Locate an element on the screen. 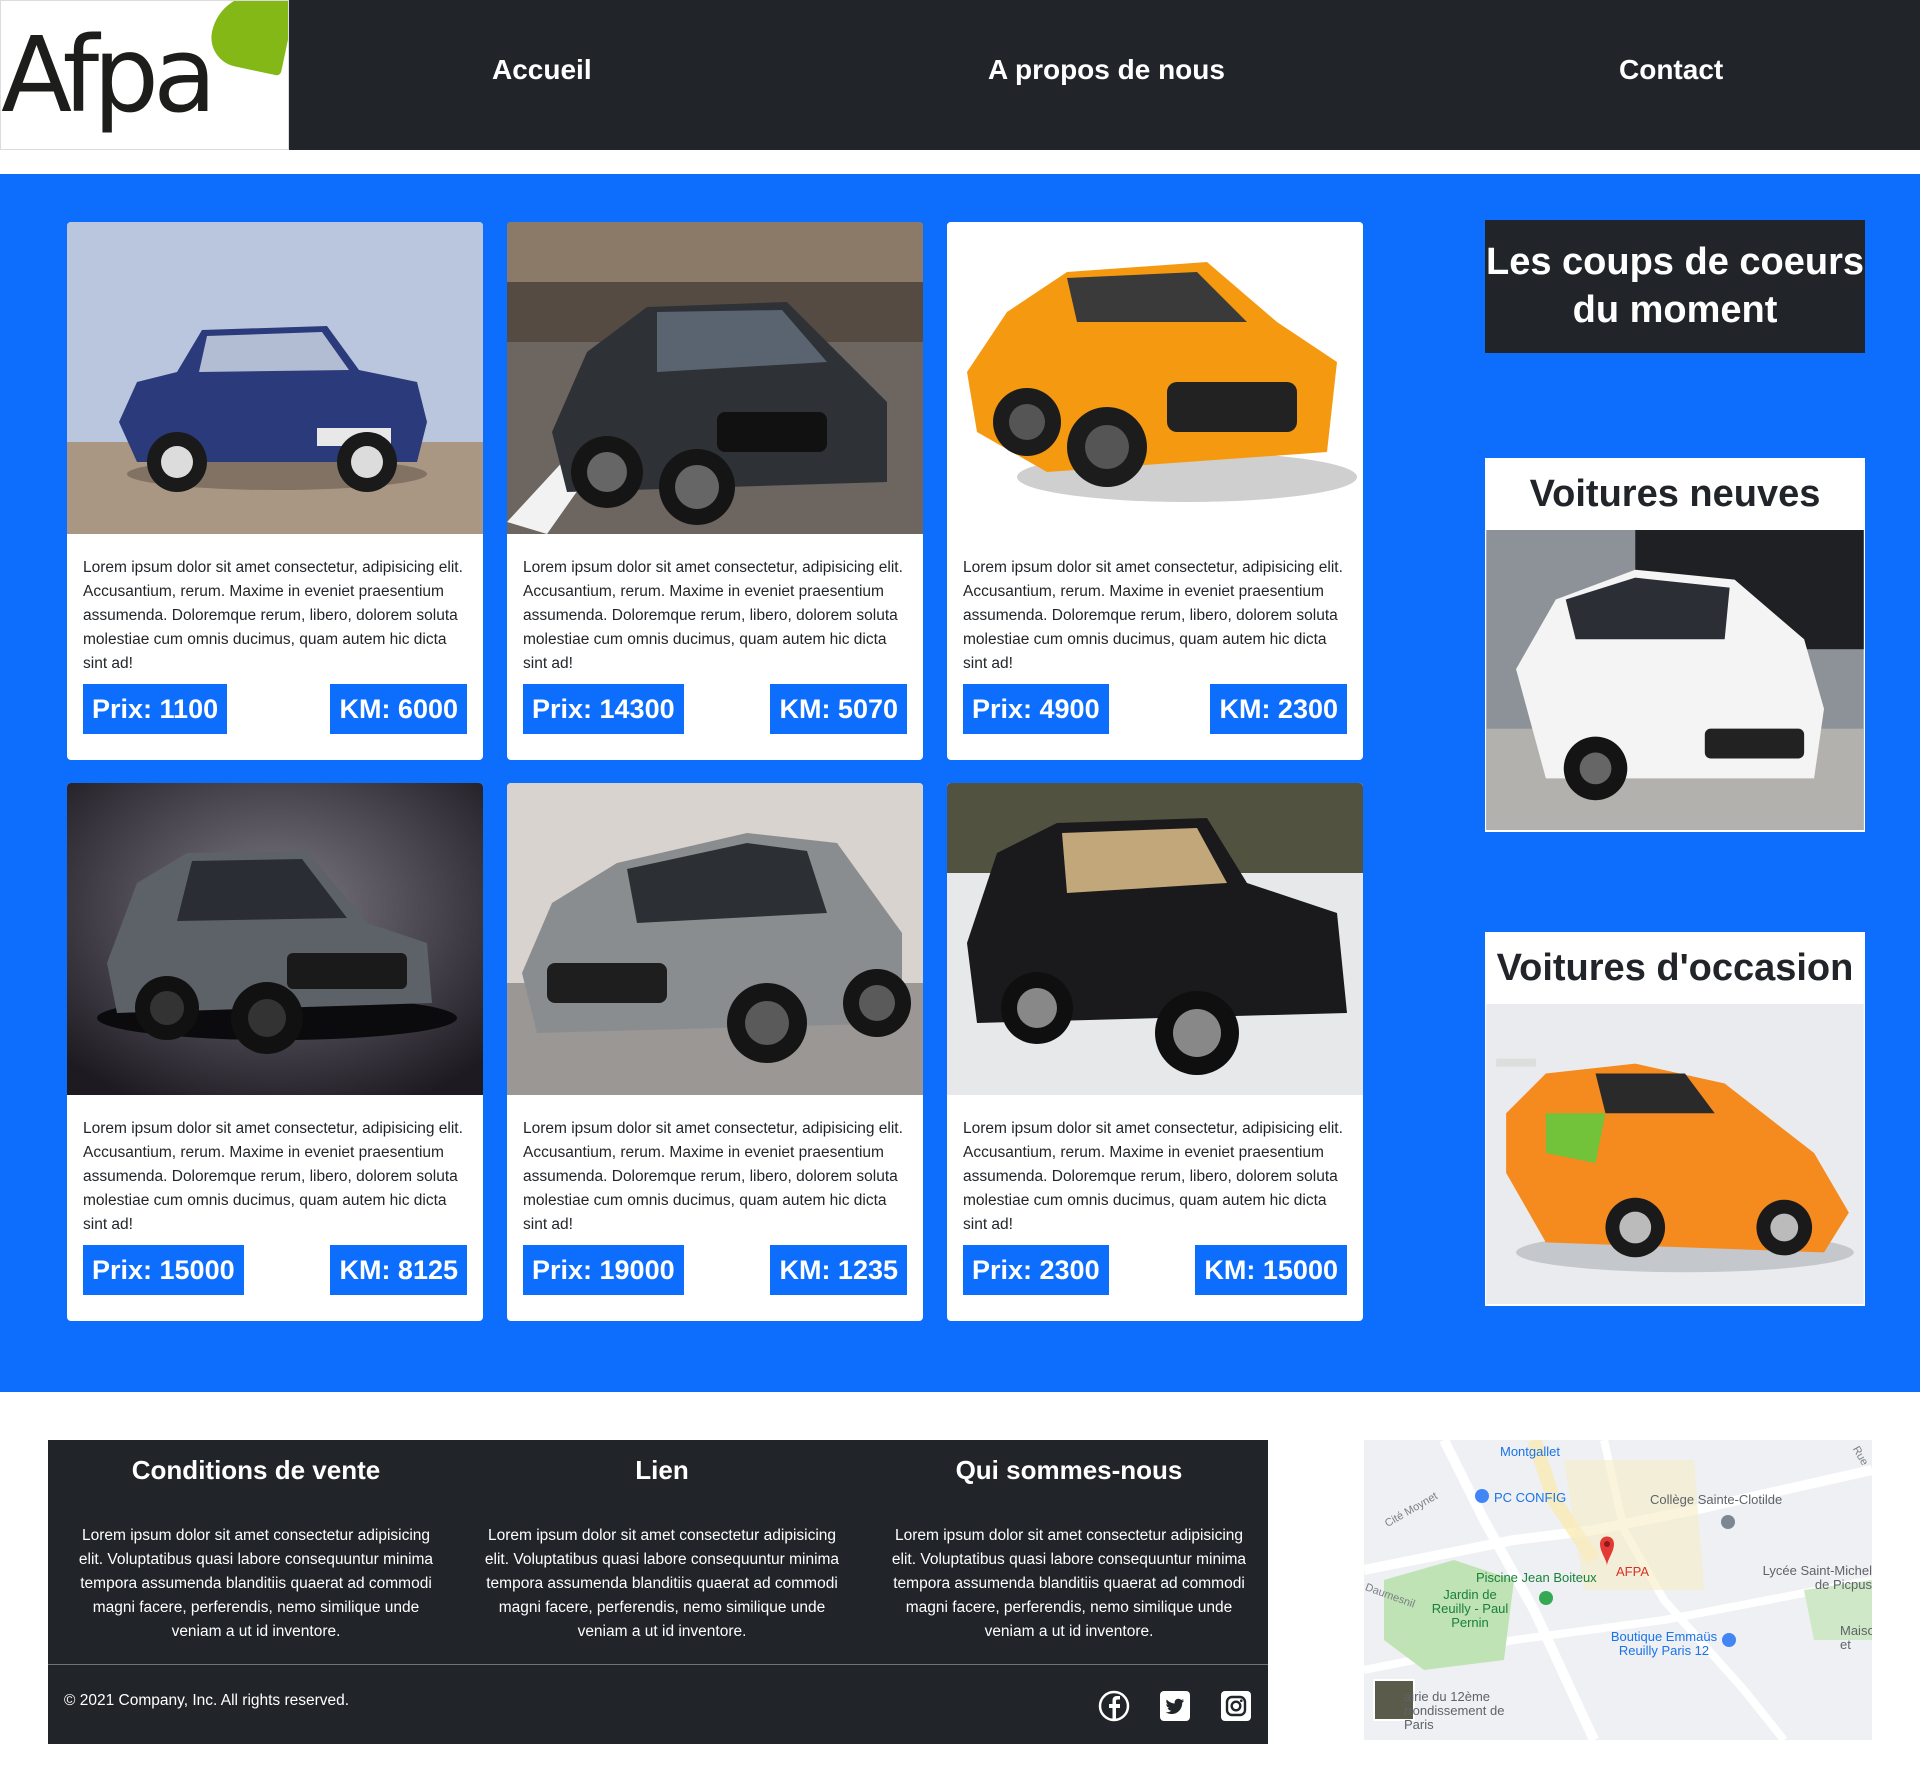  afpa-logo: Afpa is located at coordinates (144, 75).